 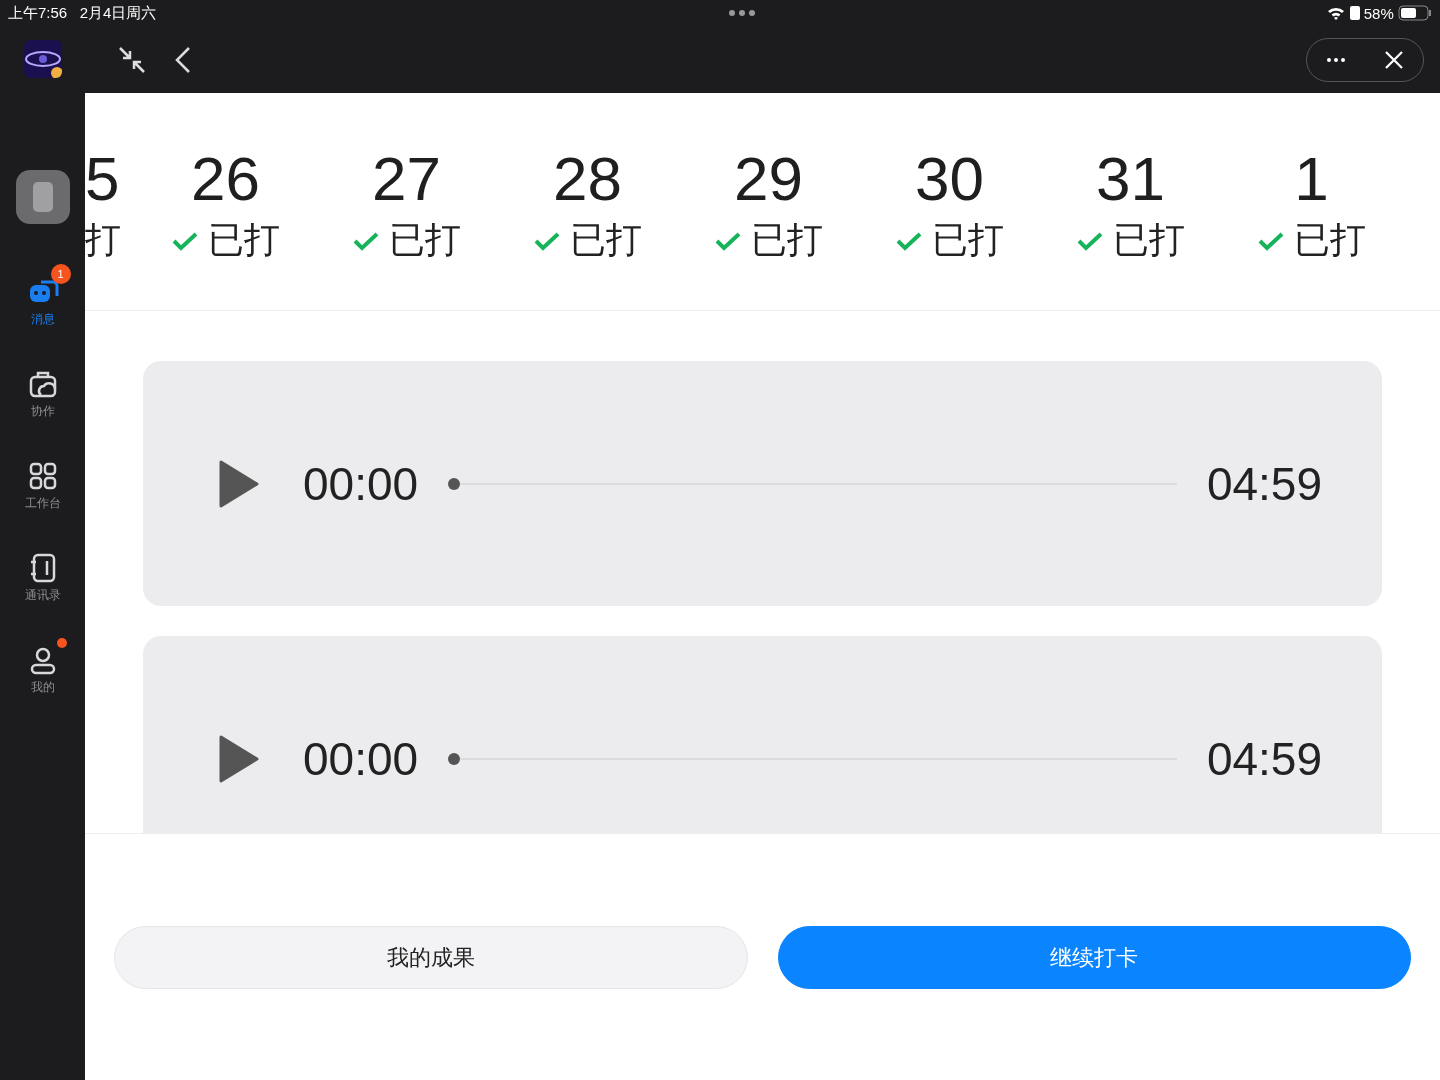 What do you see at coordinates (42, 197) in the screenshot?
I see `floating-window-button` at bounding box center [42, 197].